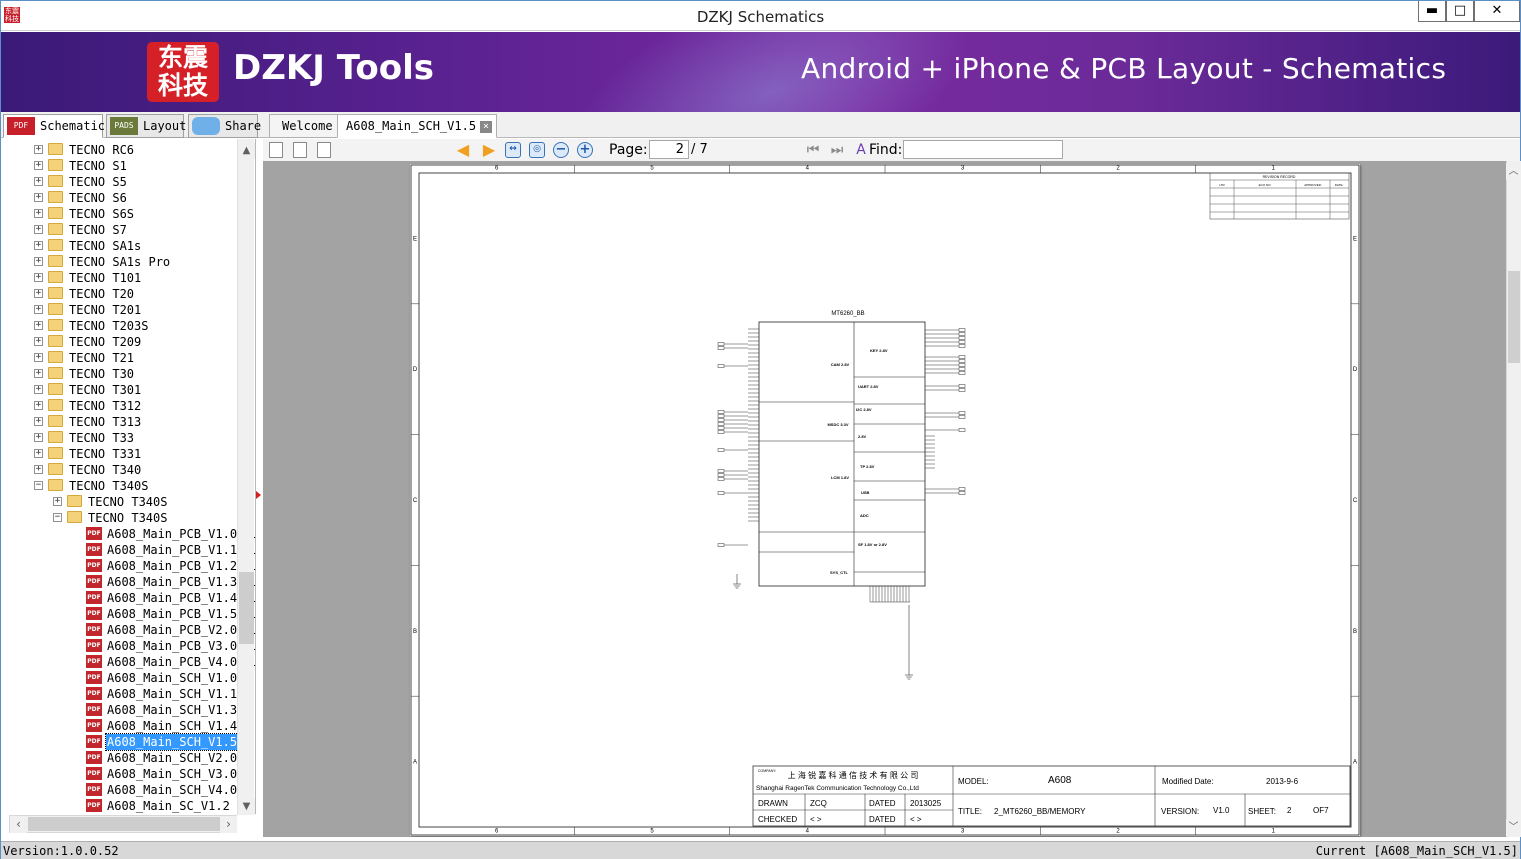 Image resolution: width=1521 pixels, height=859 pixels. I want to click on viewer-scroll-up-icon: ︿, so click(1513, 171).